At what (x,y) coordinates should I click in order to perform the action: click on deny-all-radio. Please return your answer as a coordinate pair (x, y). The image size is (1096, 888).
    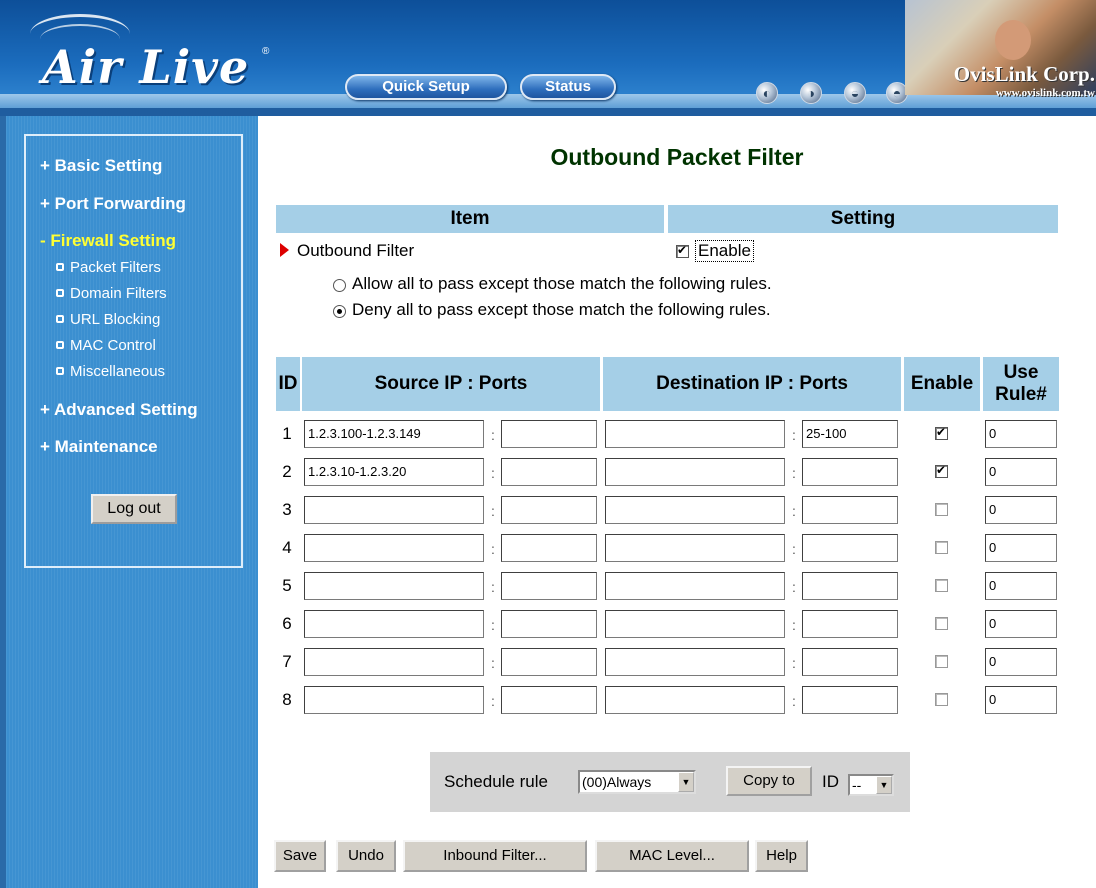
    Looking at the image, I should click on (339, 311).